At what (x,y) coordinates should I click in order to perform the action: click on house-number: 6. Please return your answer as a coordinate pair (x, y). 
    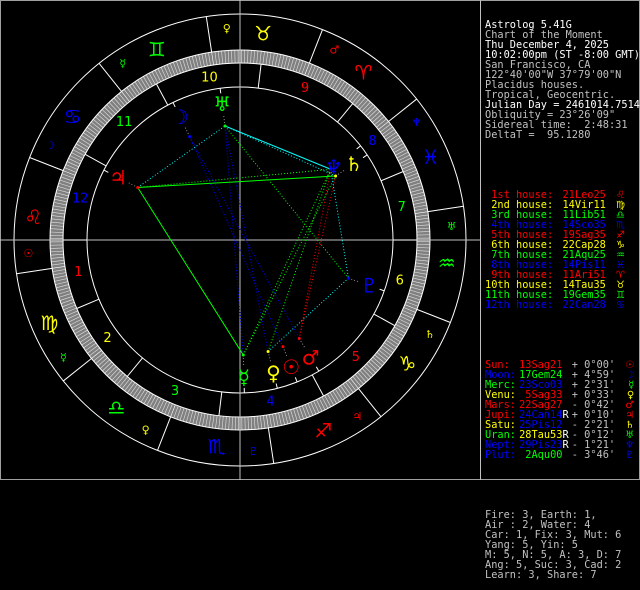
    Looking at the image, I should click on (400, 281).